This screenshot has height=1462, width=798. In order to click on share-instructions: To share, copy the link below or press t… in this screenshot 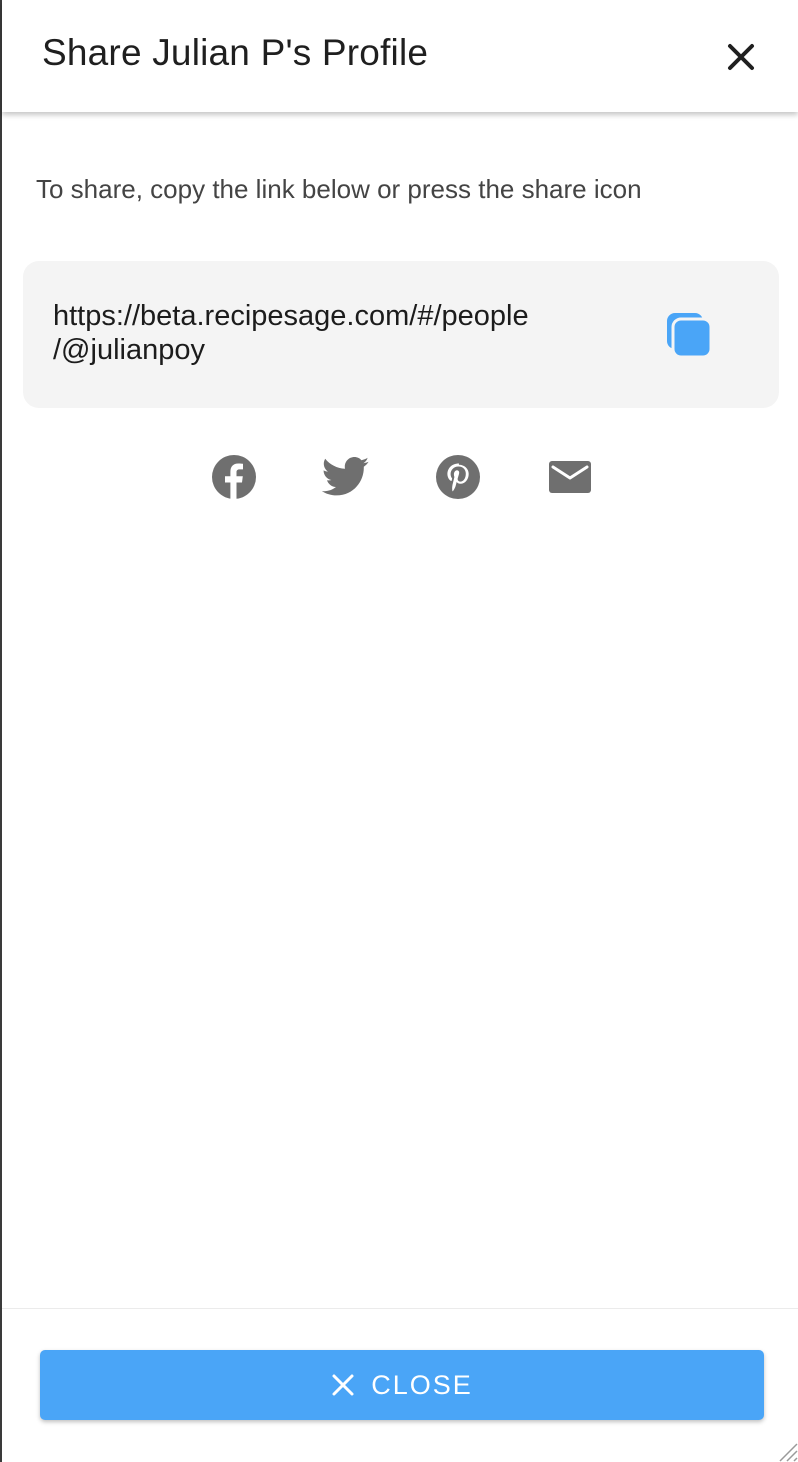, I will do `click(339, 189)`.